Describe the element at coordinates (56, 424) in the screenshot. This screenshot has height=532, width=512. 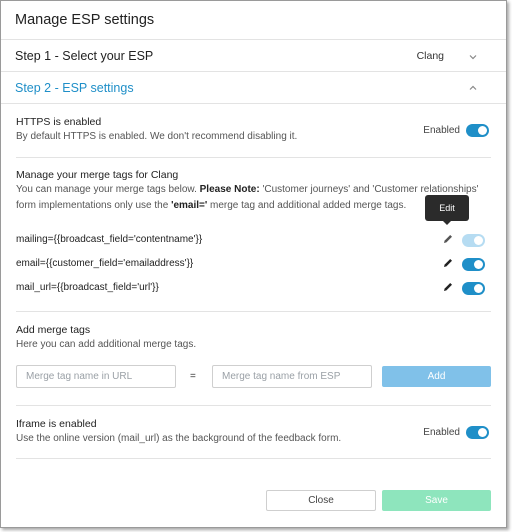
I see `iframe-title: Iframe is enabled` at that location.